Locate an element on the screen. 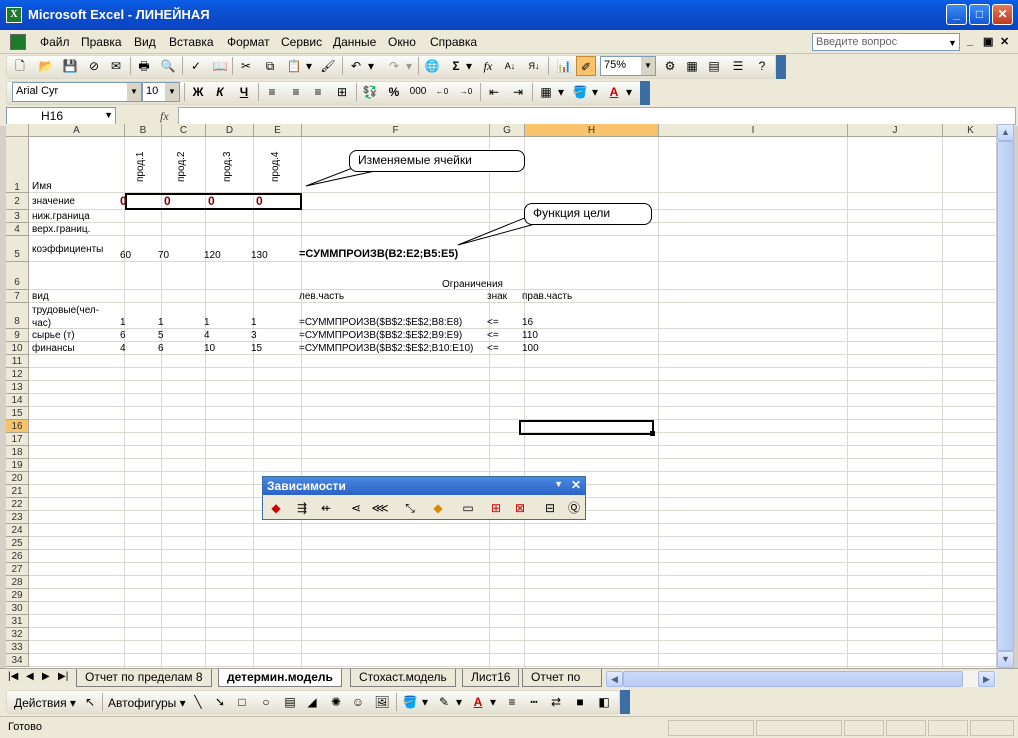  diagram-icon: ✺ is located at coordinates (336, 702).